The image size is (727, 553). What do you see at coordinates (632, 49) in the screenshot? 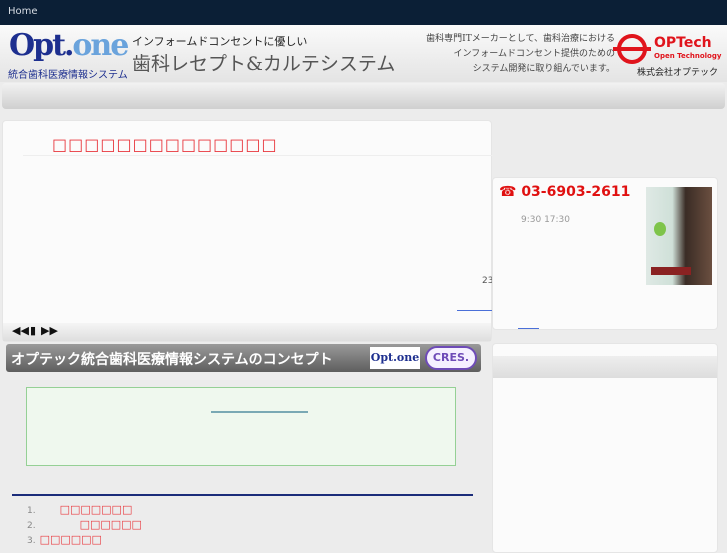
I see `optech-logo-icon` at bounding box center [632, 49].